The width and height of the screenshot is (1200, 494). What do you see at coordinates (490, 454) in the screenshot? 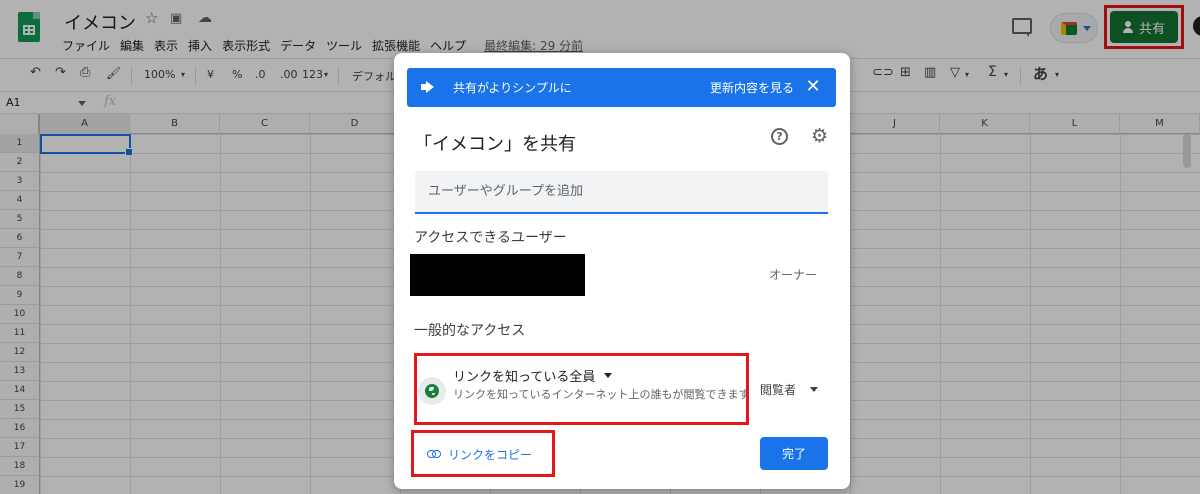
I see `copy-link-label: リンクをコピー` at bounding box center [490, 454].